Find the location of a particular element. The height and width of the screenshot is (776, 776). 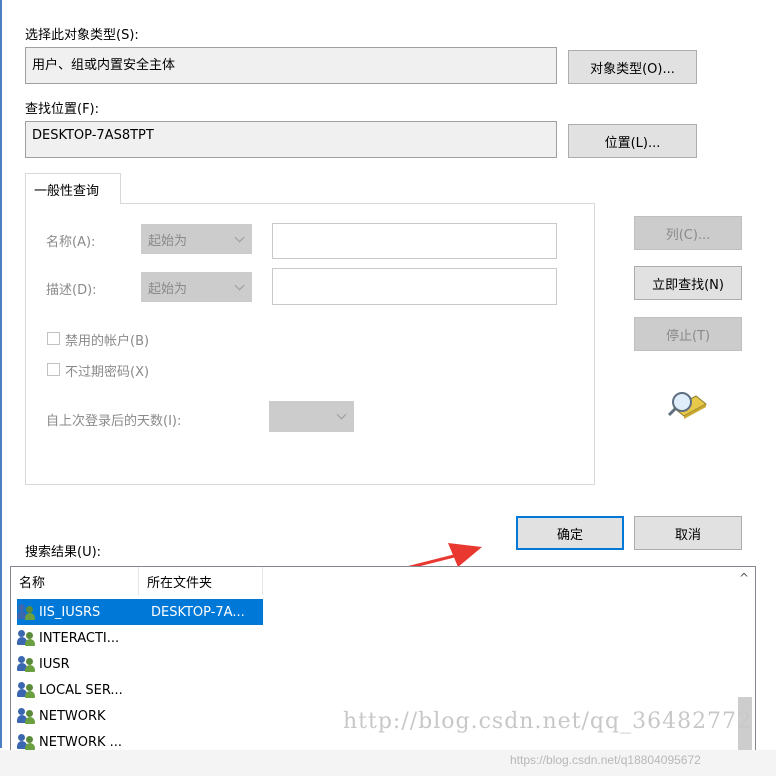

find-now-button: 立即查找(N) is located at coordinates (688, 283).